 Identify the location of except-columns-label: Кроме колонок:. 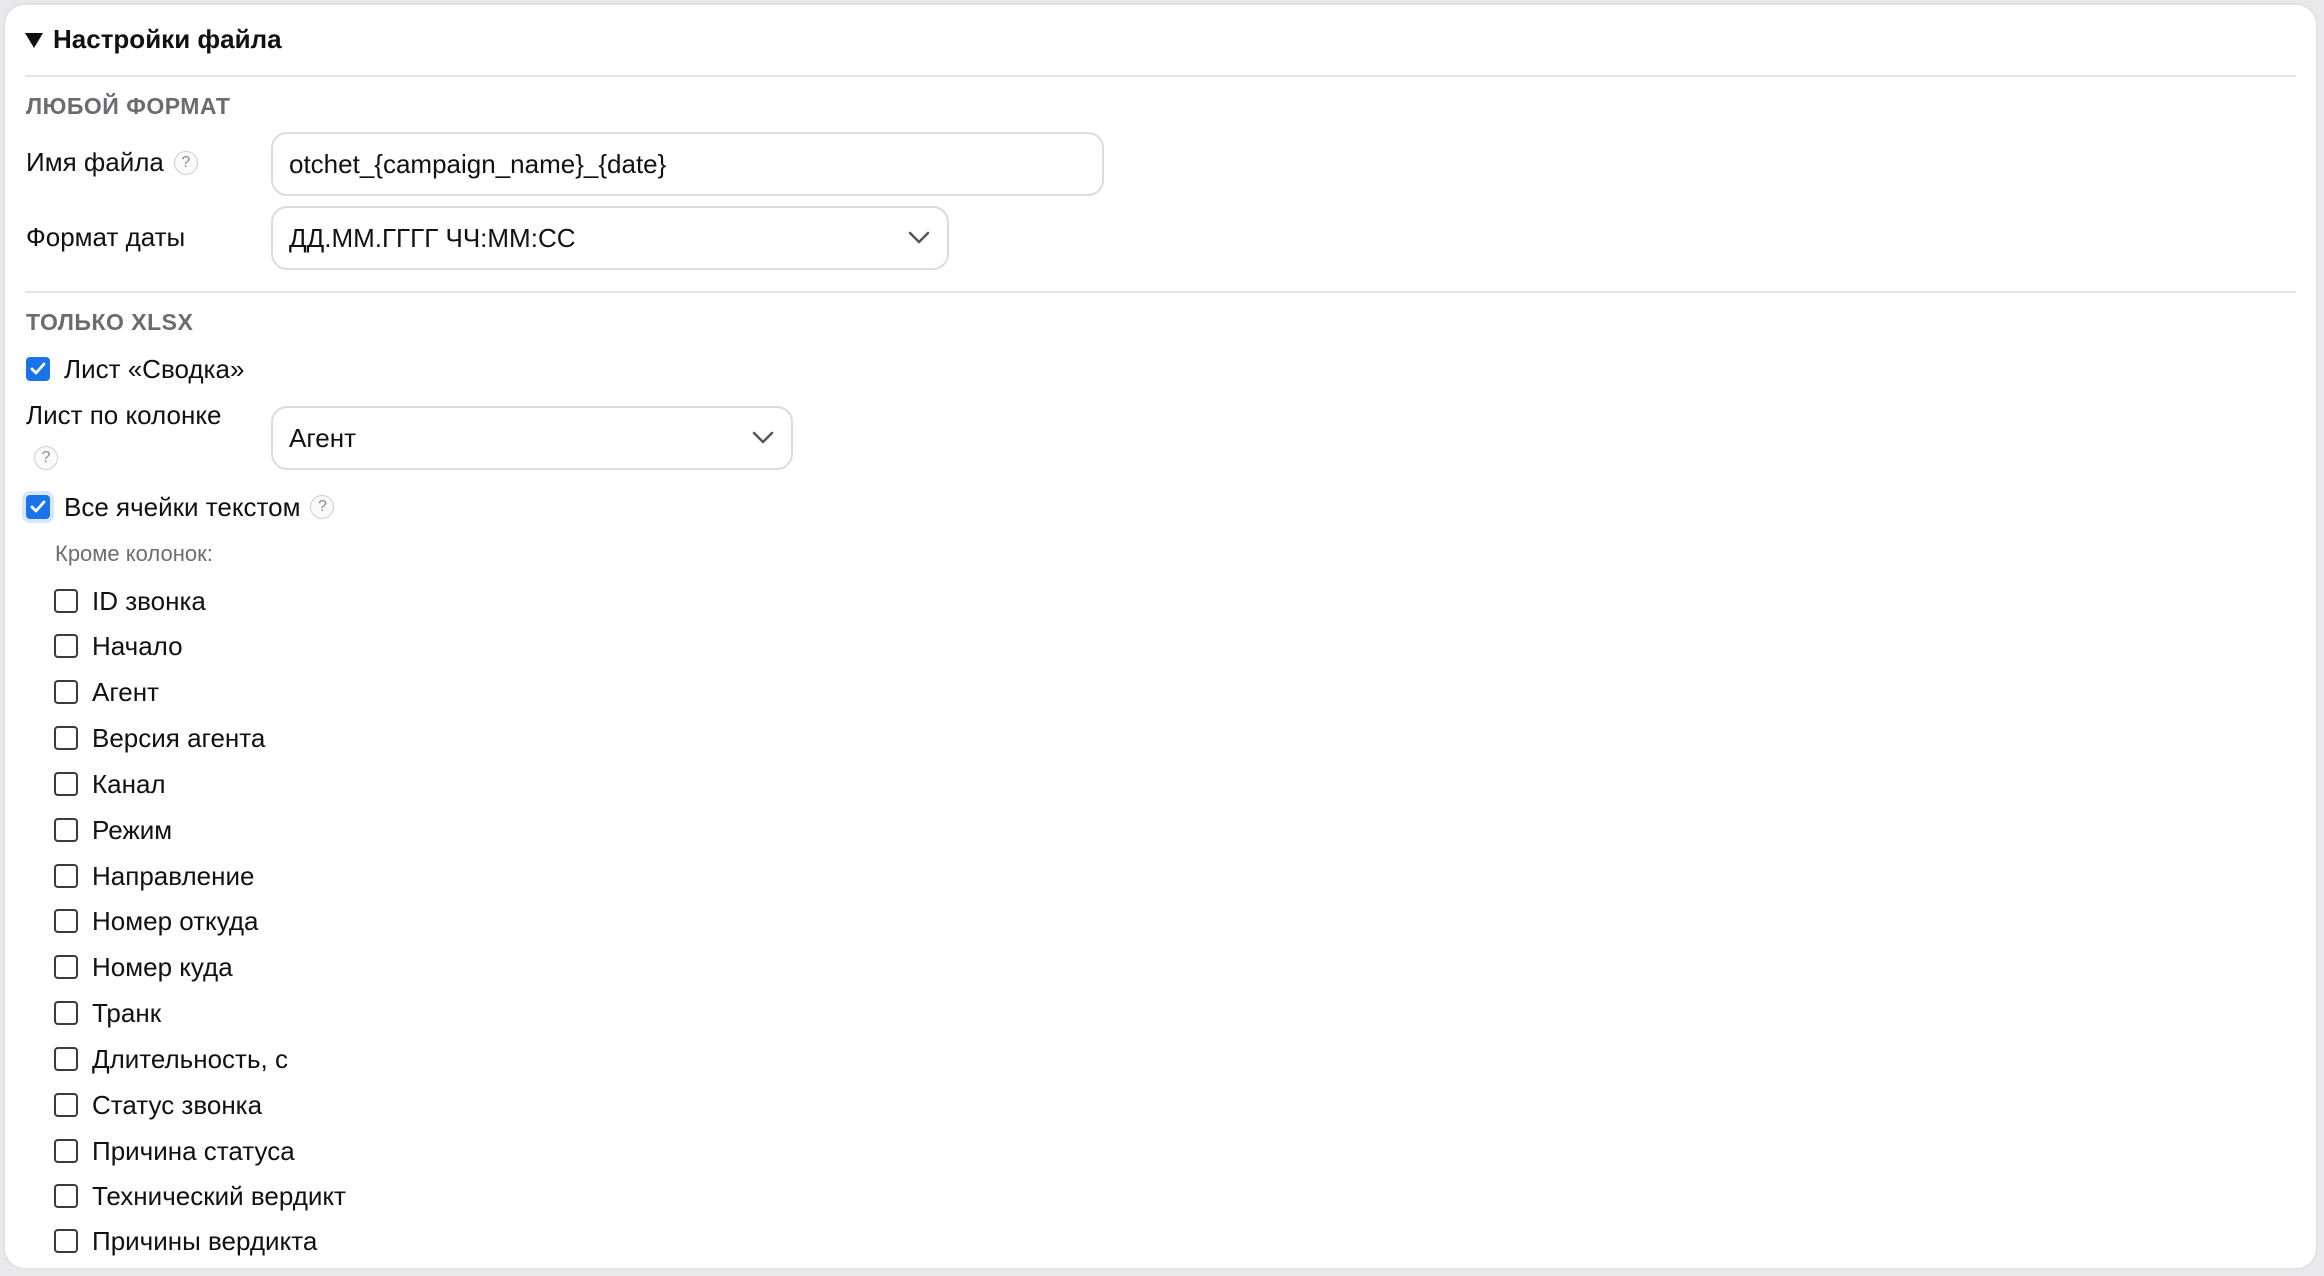
(134, 553).